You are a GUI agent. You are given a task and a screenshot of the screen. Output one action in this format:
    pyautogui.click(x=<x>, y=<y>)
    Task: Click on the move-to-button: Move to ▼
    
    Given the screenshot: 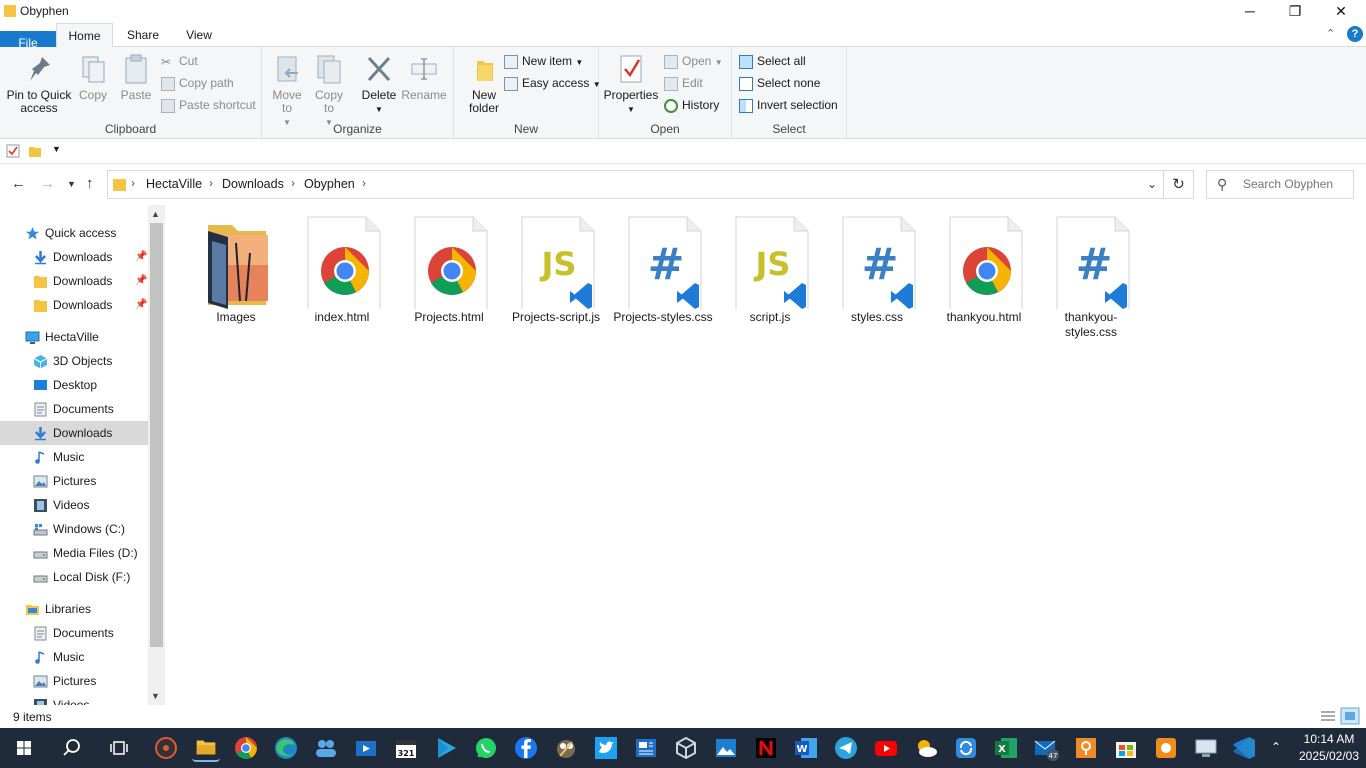 What is the action you would take?
    pyautogui.click(x=287, y=91)
    